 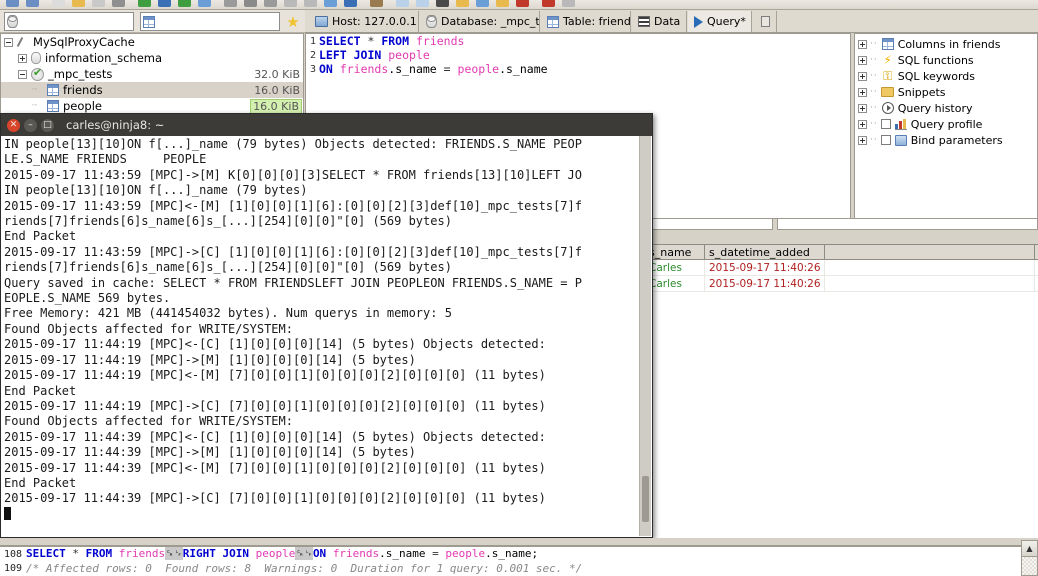 What do you see at coordinates (290, 3) in the screenshot?
I see `trash-icon` at bounding box center [290, 3].